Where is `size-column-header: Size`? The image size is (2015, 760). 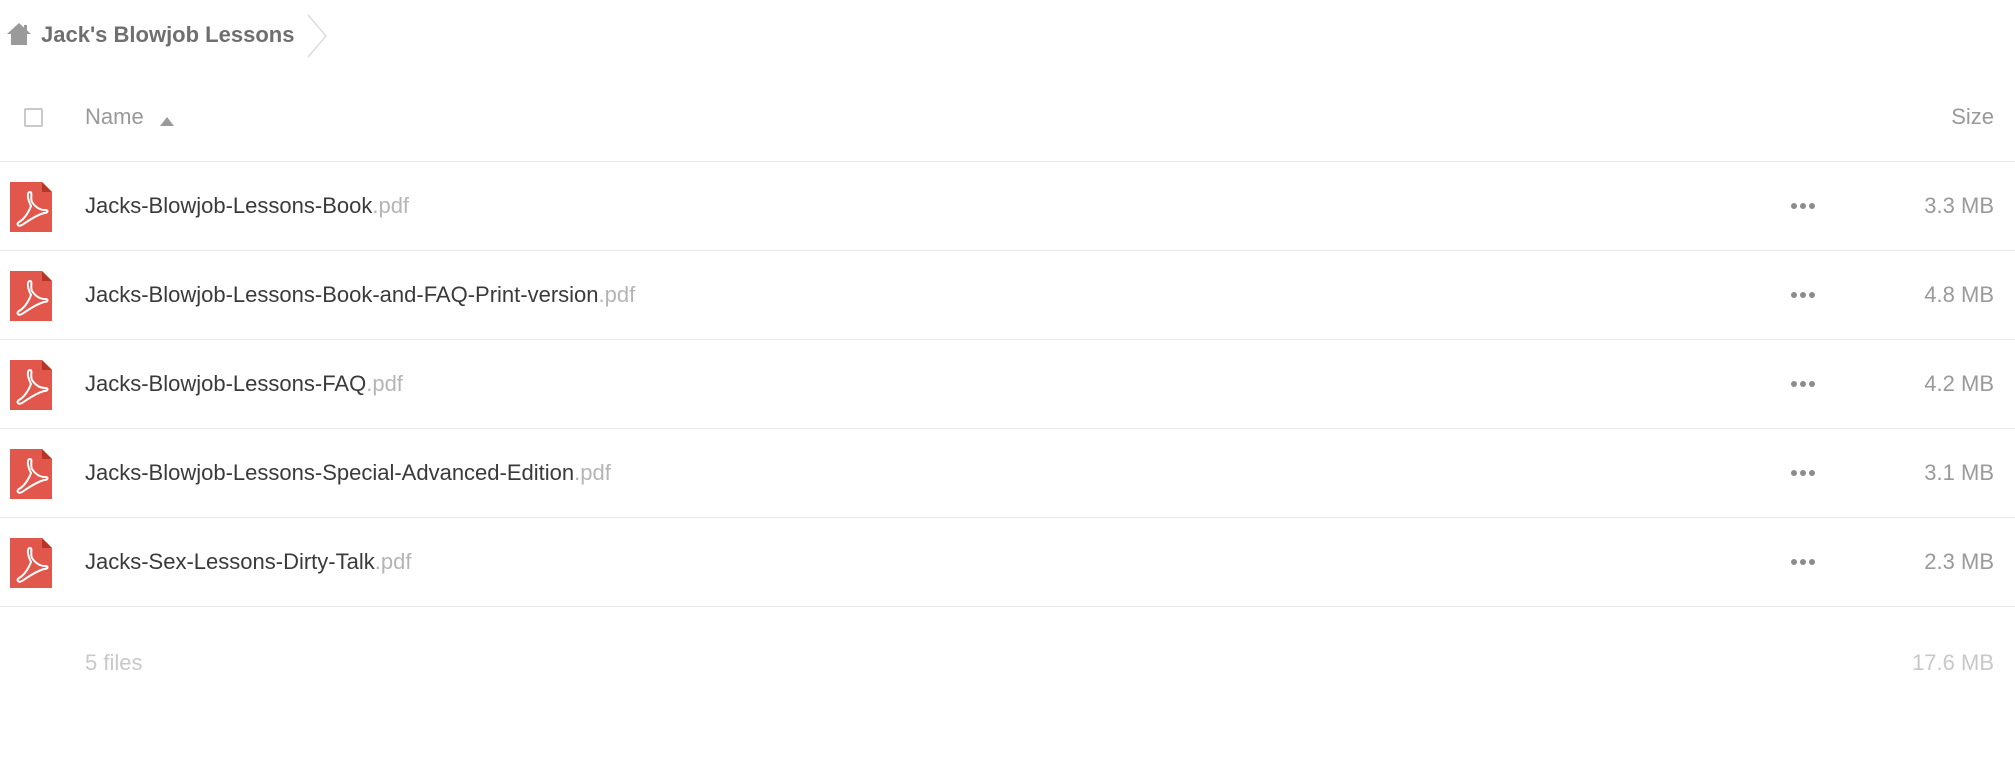 size-column-header: Size is located at coordinates (1972, 117).